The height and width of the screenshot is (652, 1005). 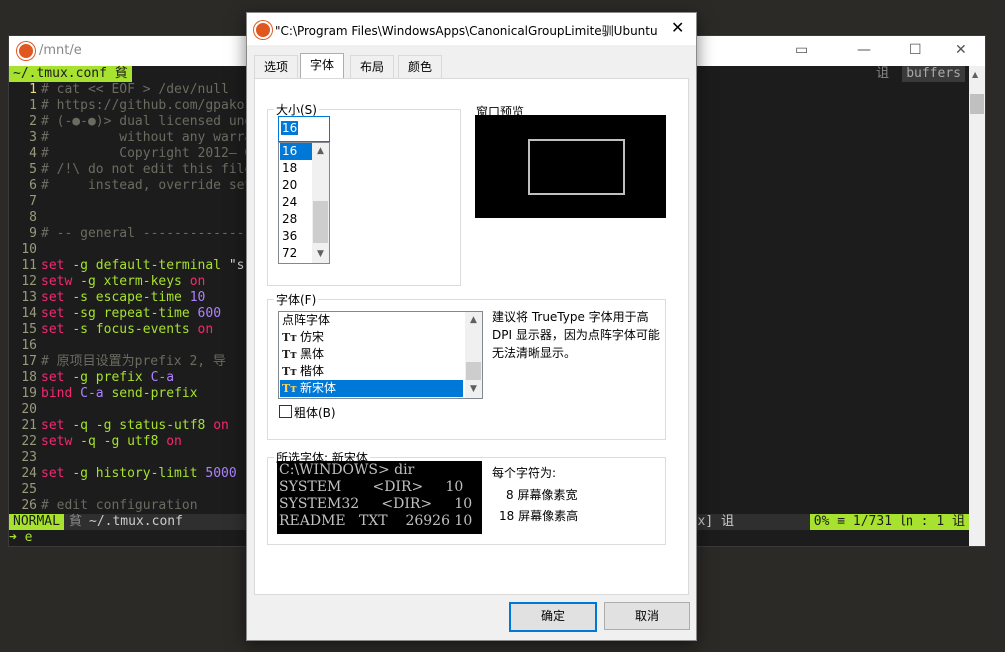 What do you see at coordinates (33, 217) in the screenshot?
I see `line-number: 8` at bounding box center [33, 217].